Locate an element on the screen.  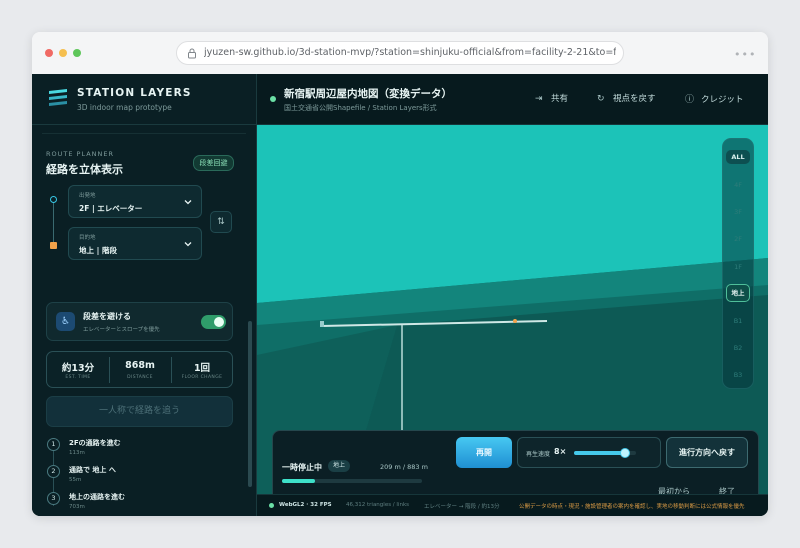
reset-view-button: ↻ 視点を戻す is located at coordinates (626, 98).